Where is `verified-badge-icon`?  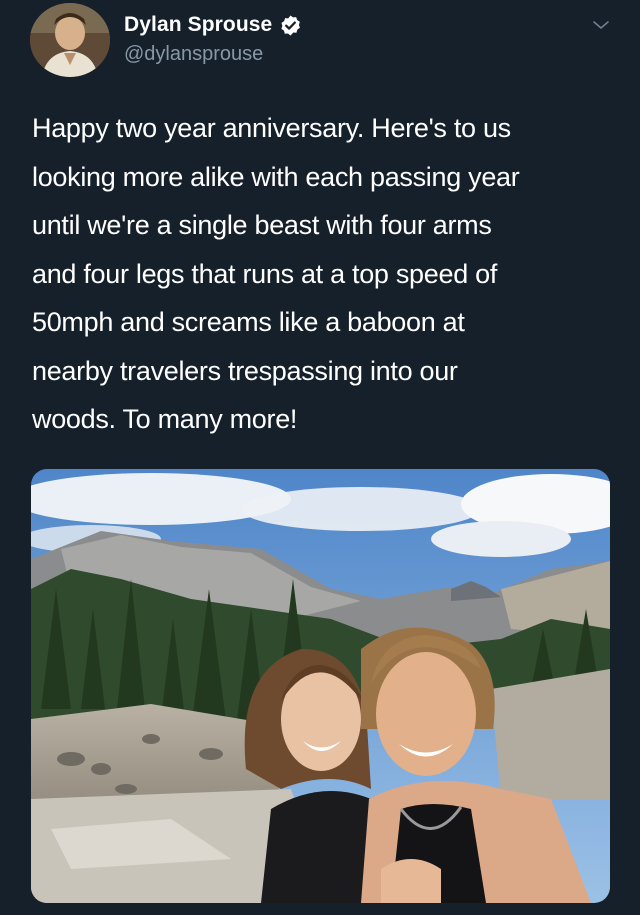 verified-badge-icon is located at coordinates (291, 25).